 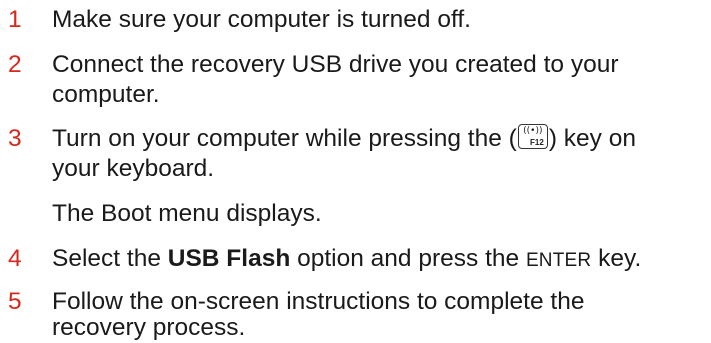 I want to click on wireless-icon: ((•)), so click(x=533, y=131).